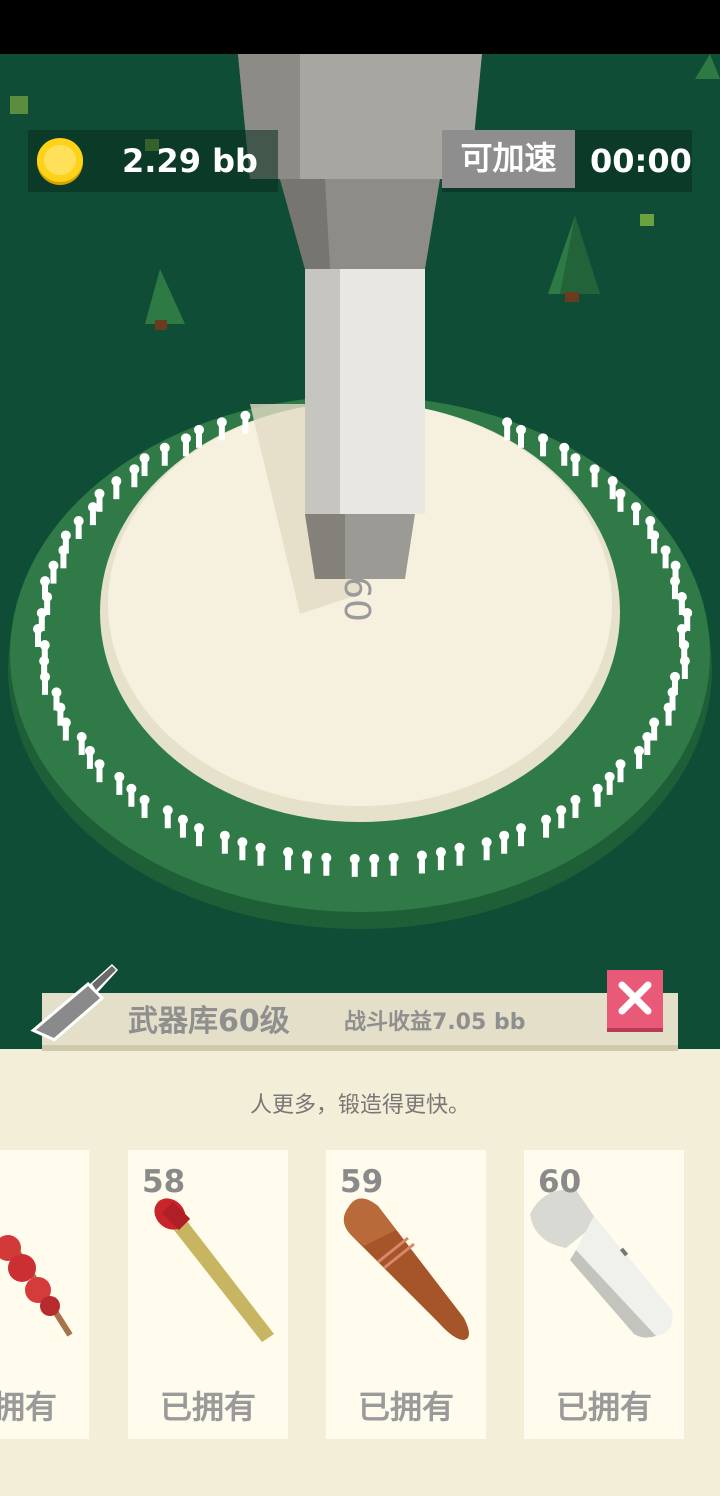  I want to click on card-level: 60, so click(560, 1182).